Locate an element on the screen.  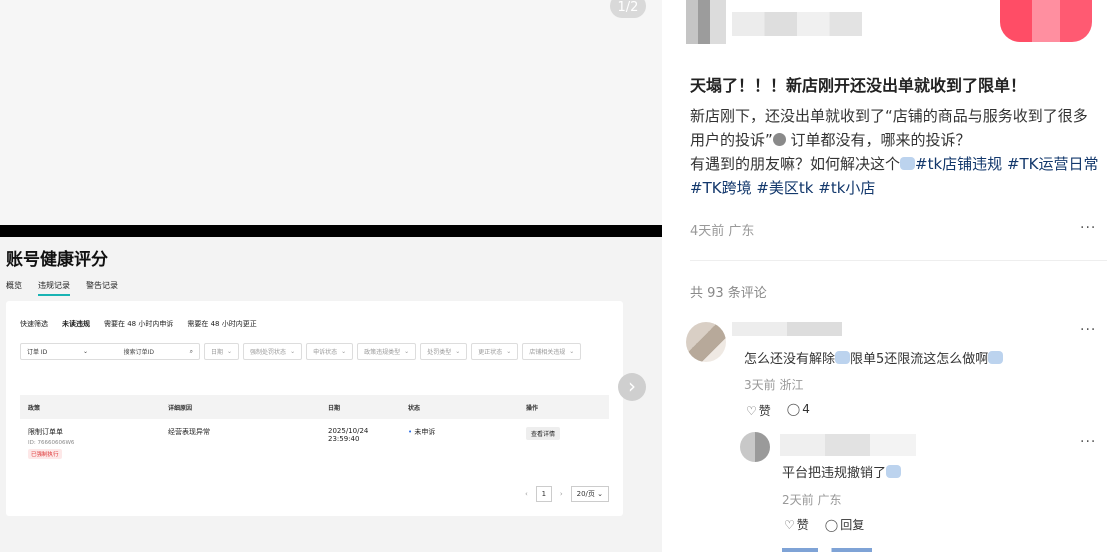
filter-dropdown: 更正状态 ⌄ is located at coordinates (495, 351).